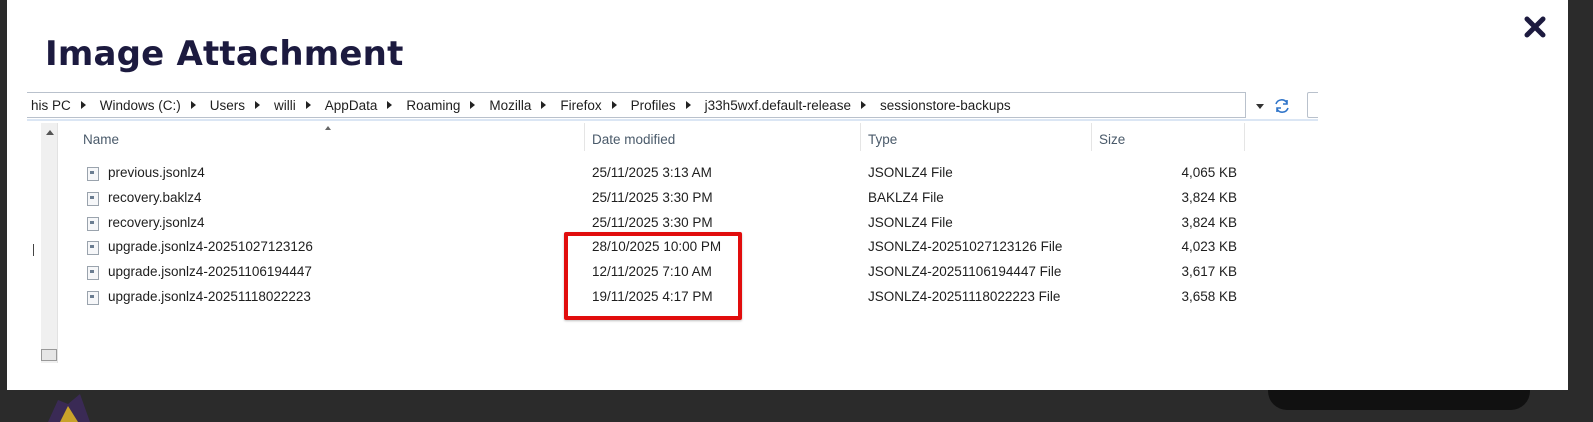  Describe the element at coordinates (1312, 105) in the screenshot. I see `search-input` at that location.